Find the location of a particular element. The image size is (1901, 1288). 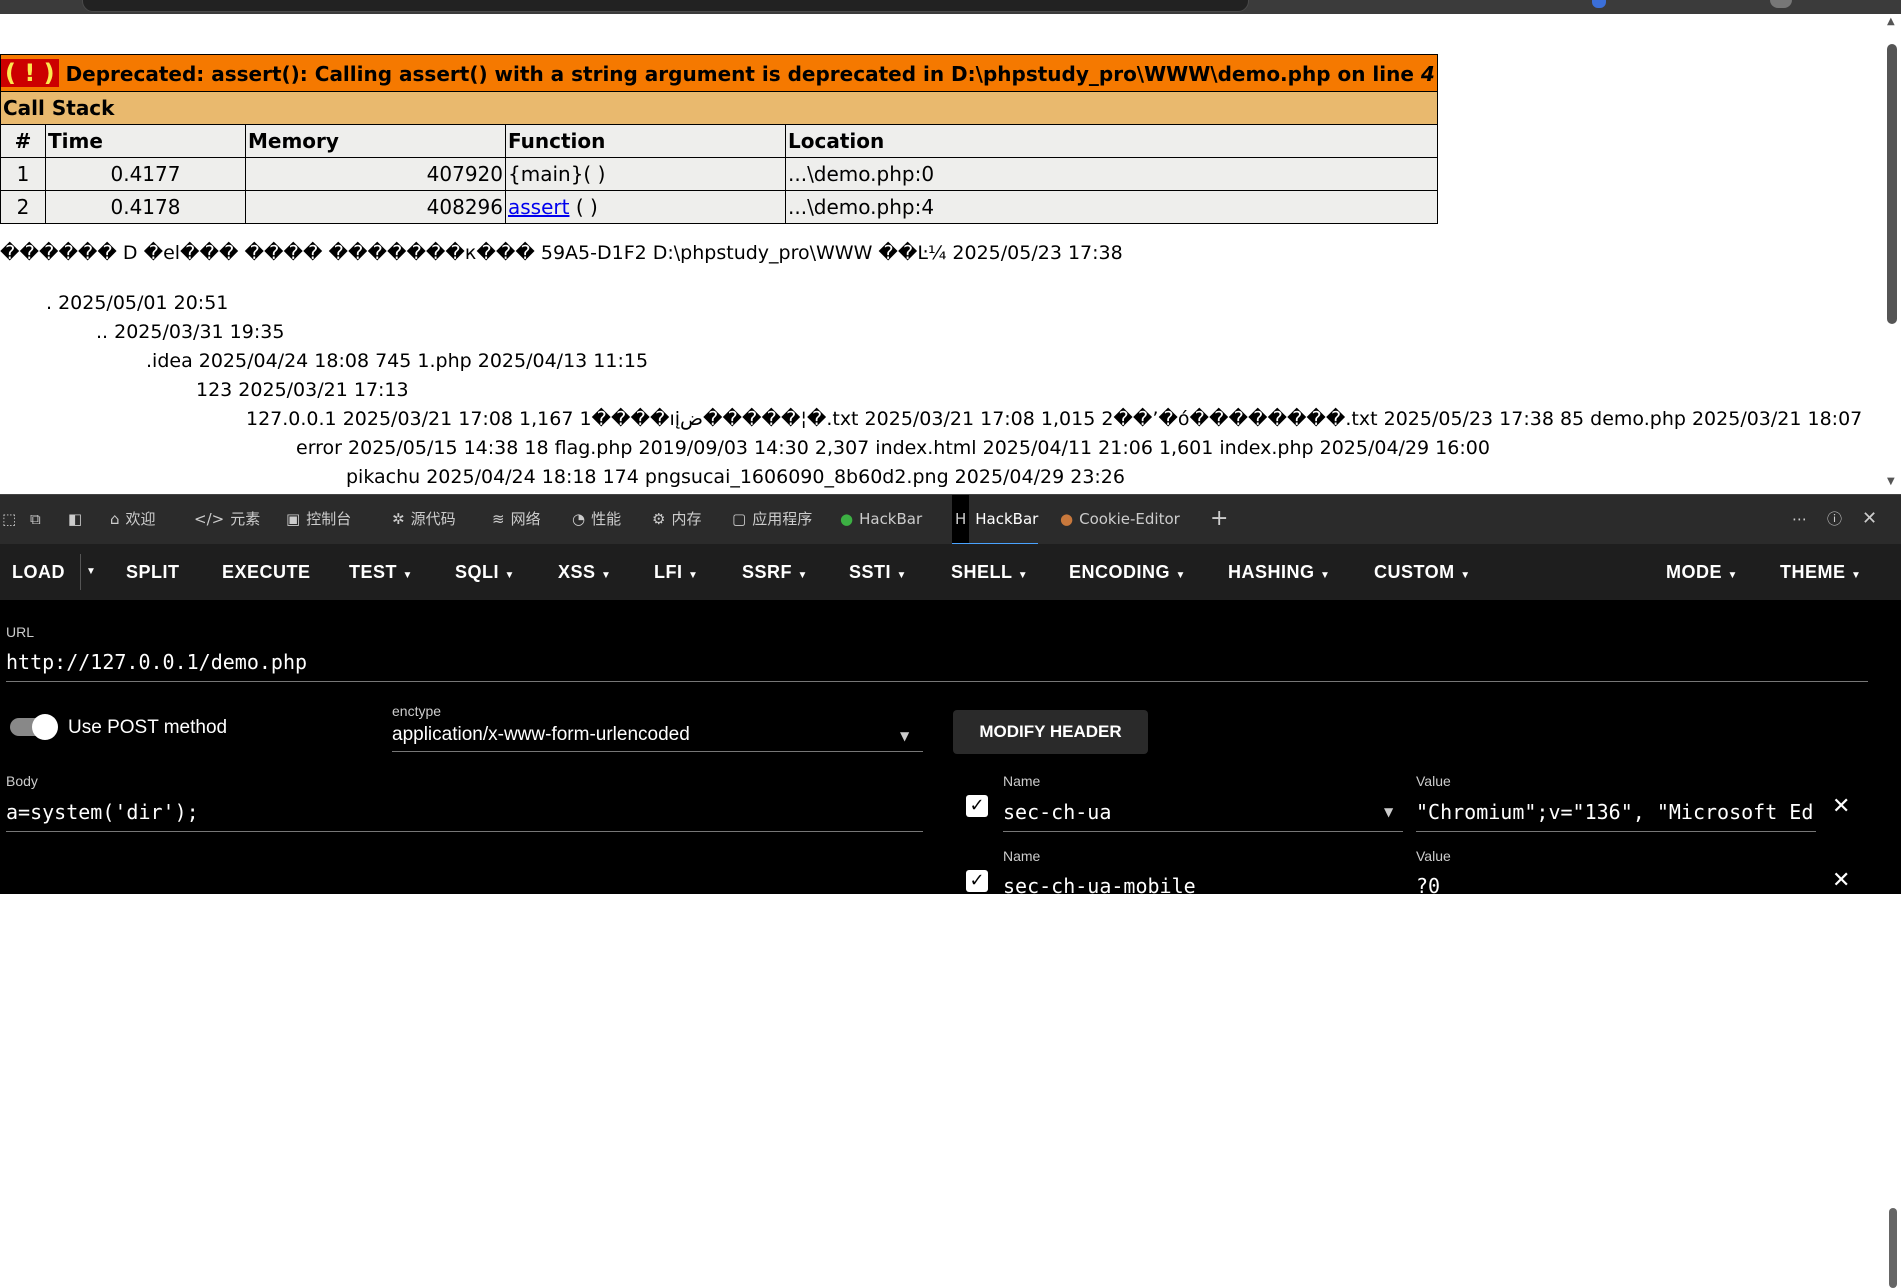

menu-custom: CUSTOM ▼ is located at coordinates (1422, 572).